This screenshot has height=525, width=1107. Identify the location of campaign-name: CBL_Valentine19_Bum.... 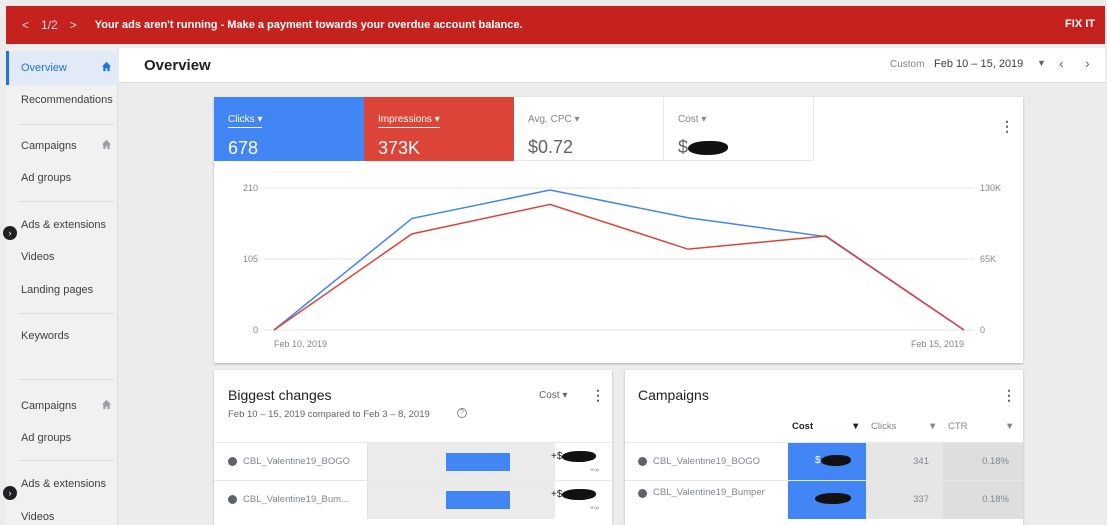
(296, 499).